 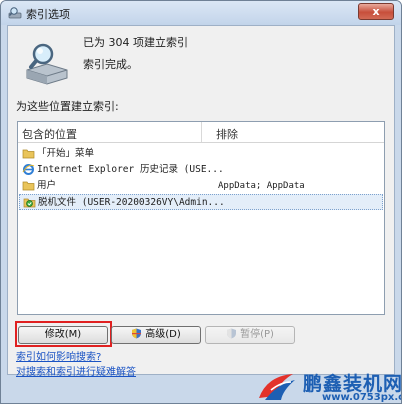 What do you see at coordinates (58, 355) in the screenshot?
I see `how-indexing-affects-search-link: 索引如何影响搜索?` at bounding box center [58, 355].